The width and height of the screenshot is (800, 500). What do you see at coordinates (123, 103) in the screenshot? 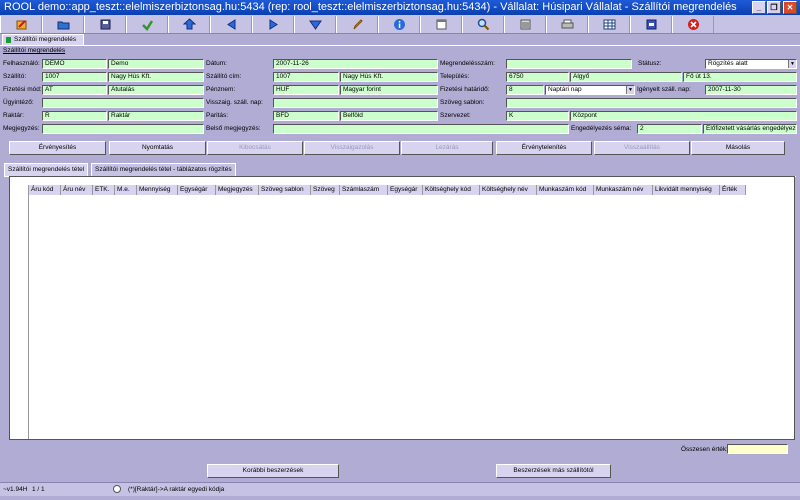
I see `administrator-field` at bounding box center [123, 103].